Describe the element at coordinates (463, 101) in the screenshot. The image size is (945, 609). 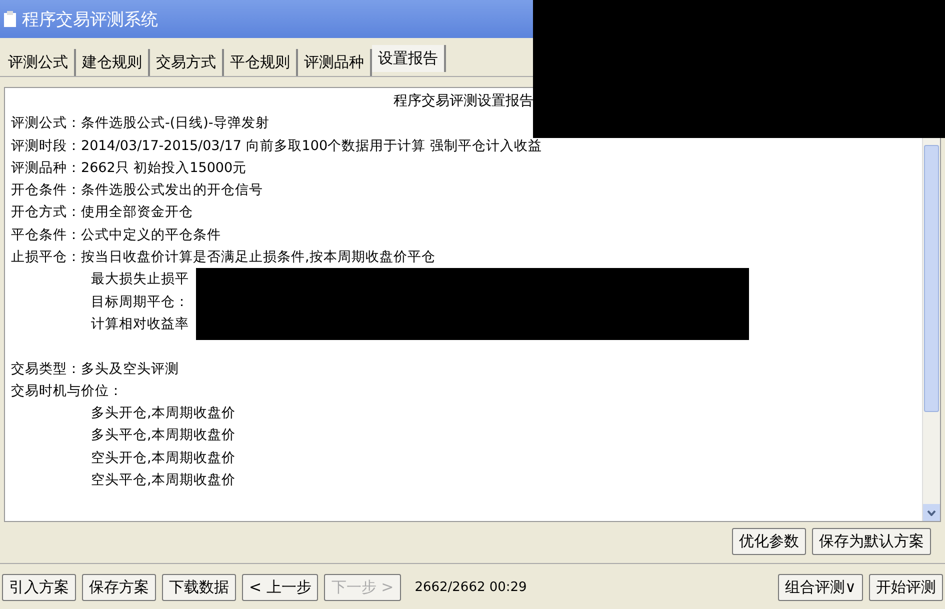
I see `report-title: 程序交易评测设置报告` at that location.